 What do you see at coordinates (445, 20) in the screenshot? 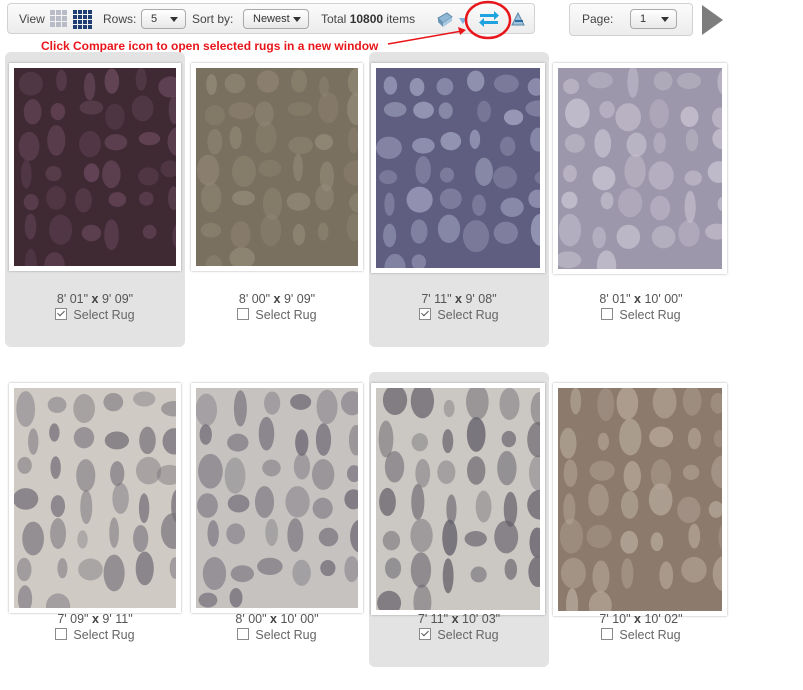
I see `print-icon` at bounding box center [445, 20].